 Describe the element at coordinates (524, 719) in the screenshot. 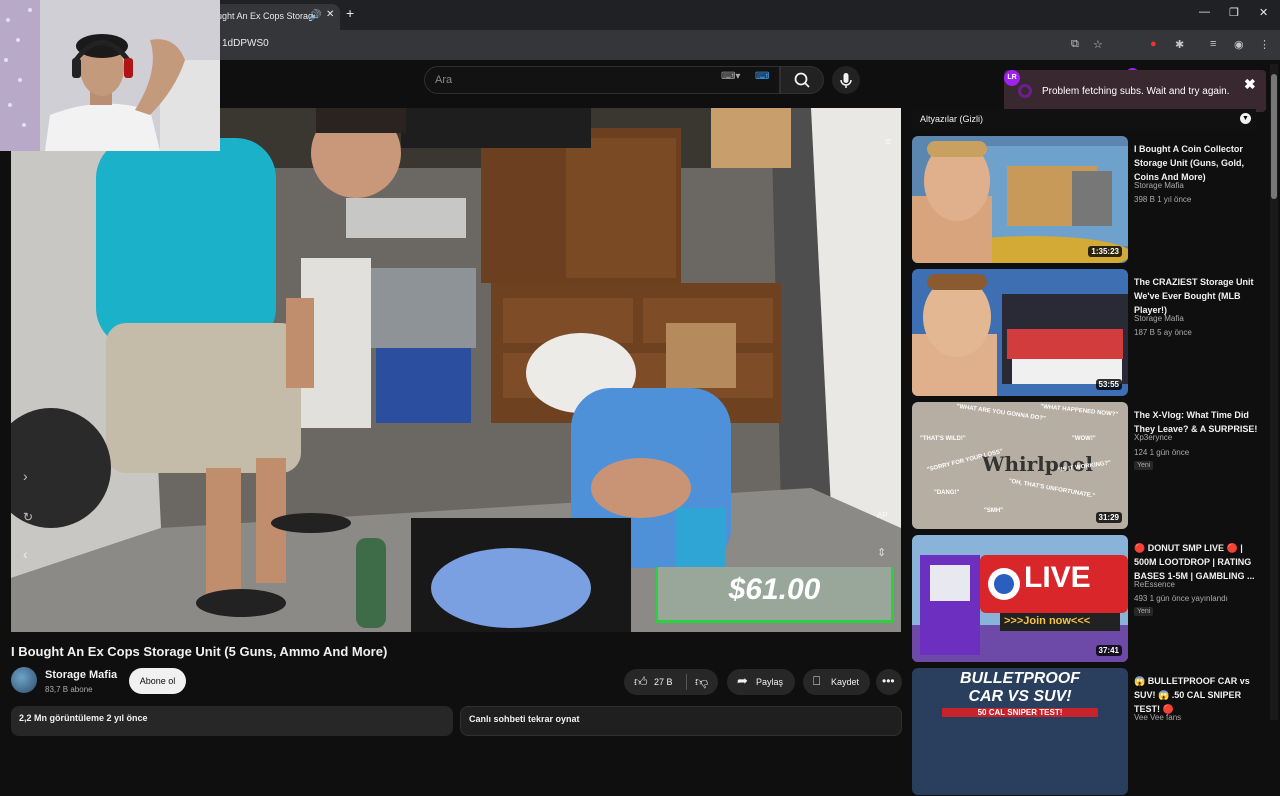

I see `chat-replay-label: Canlı sohbeti tekrar oynat` at that location.